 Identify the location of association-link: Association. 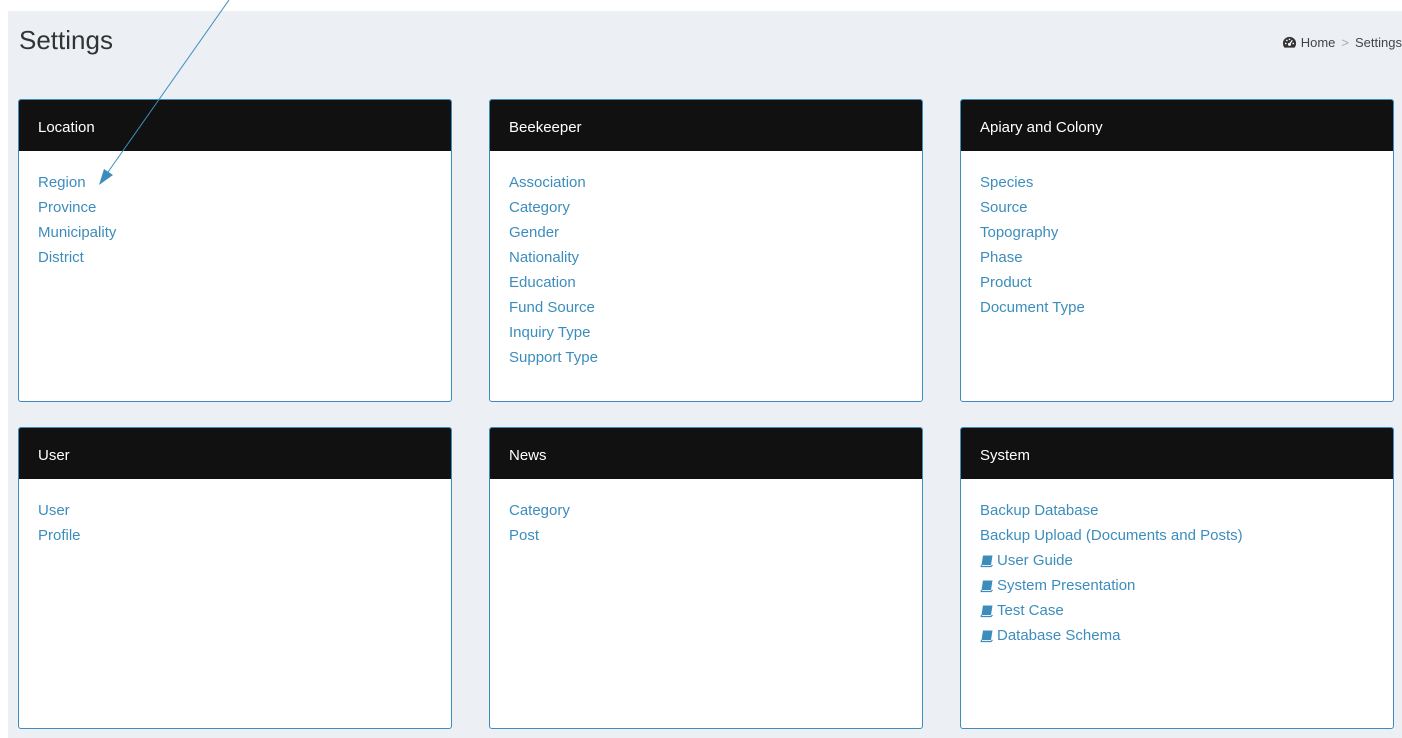
(547, 183).